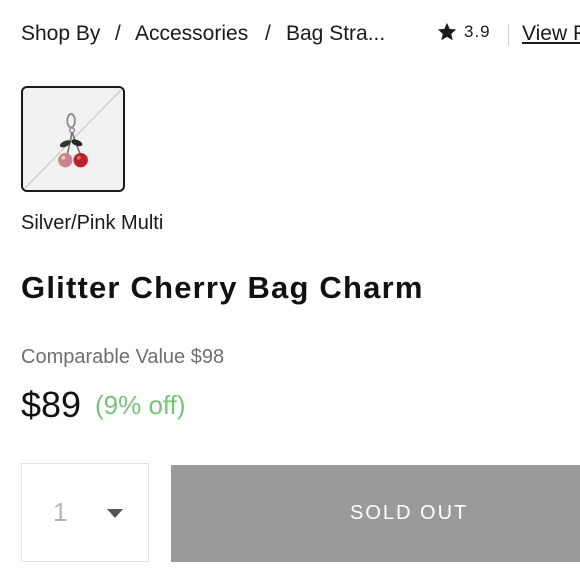  I want to click on color-swatch-silver-pink, so click(73, 139).